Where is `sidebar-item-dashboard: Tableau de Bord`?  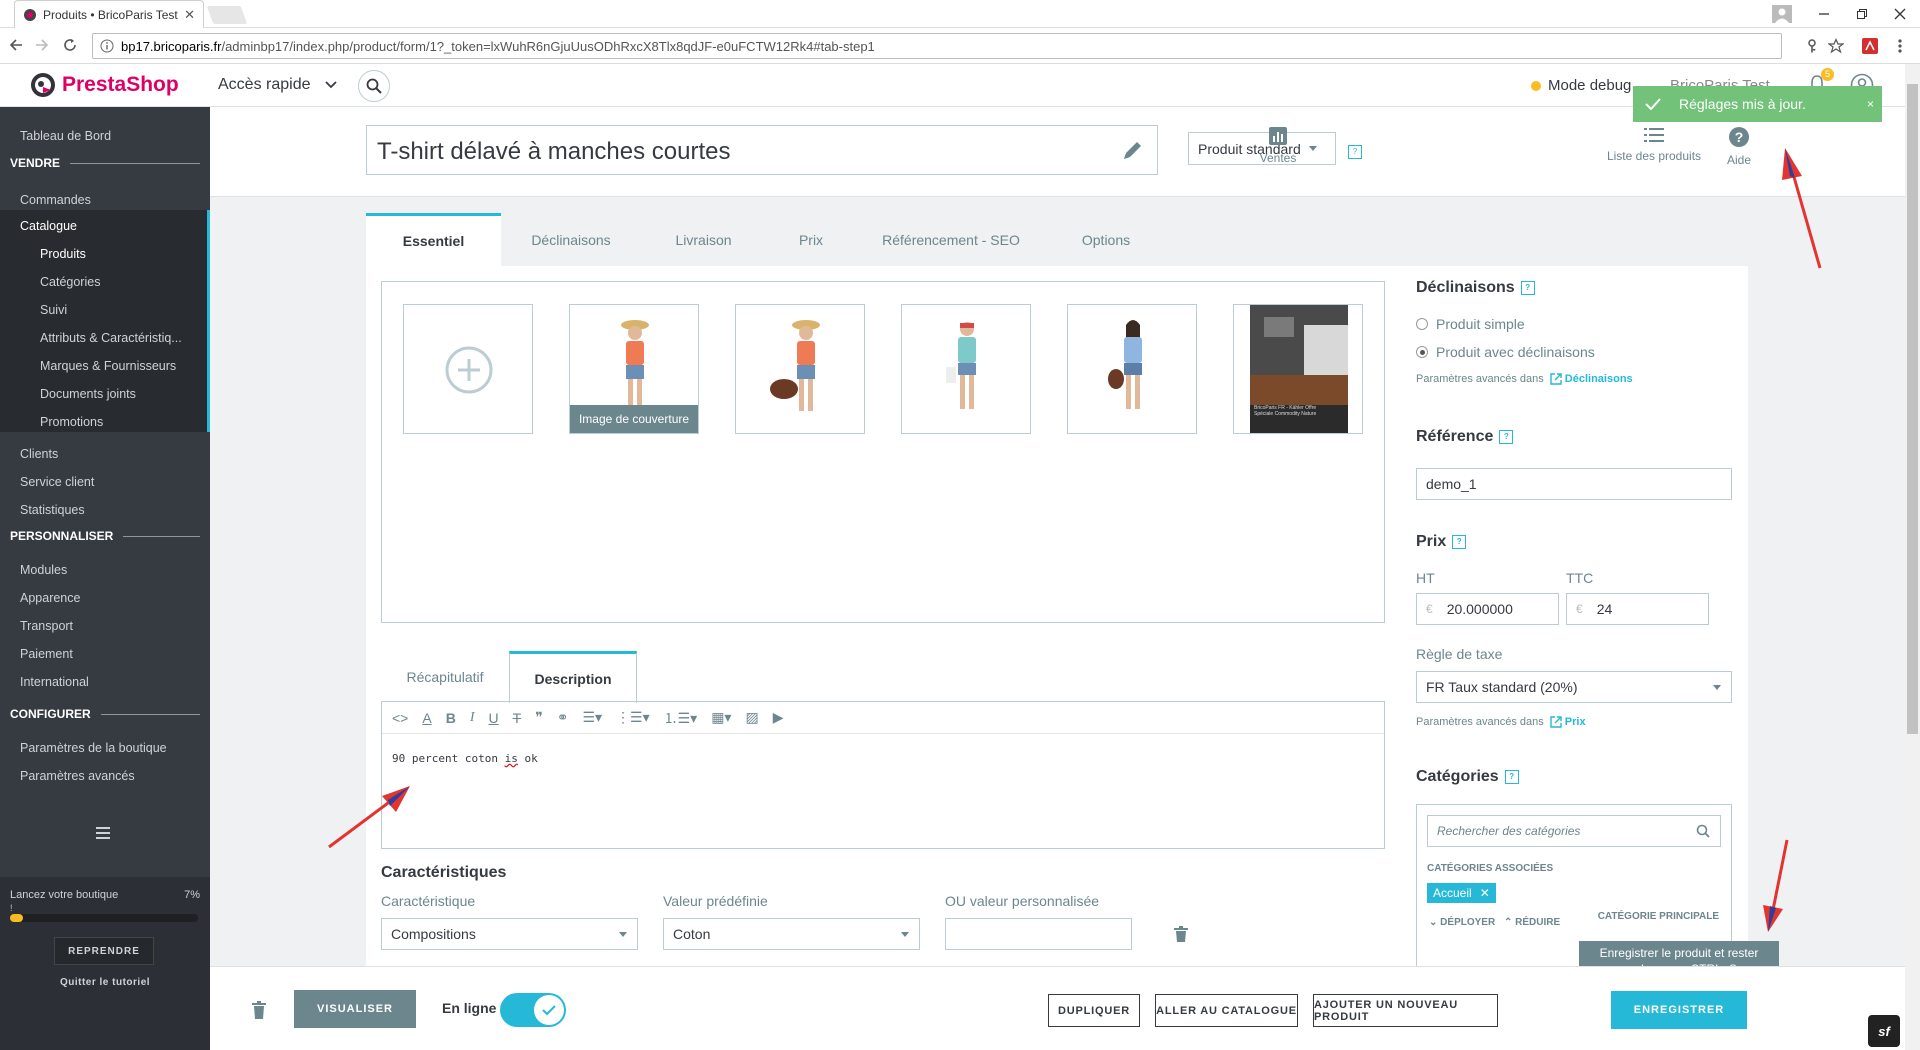
sidebar-item-dashboard: Tableau de Bord is located at coordinates (65, 136).